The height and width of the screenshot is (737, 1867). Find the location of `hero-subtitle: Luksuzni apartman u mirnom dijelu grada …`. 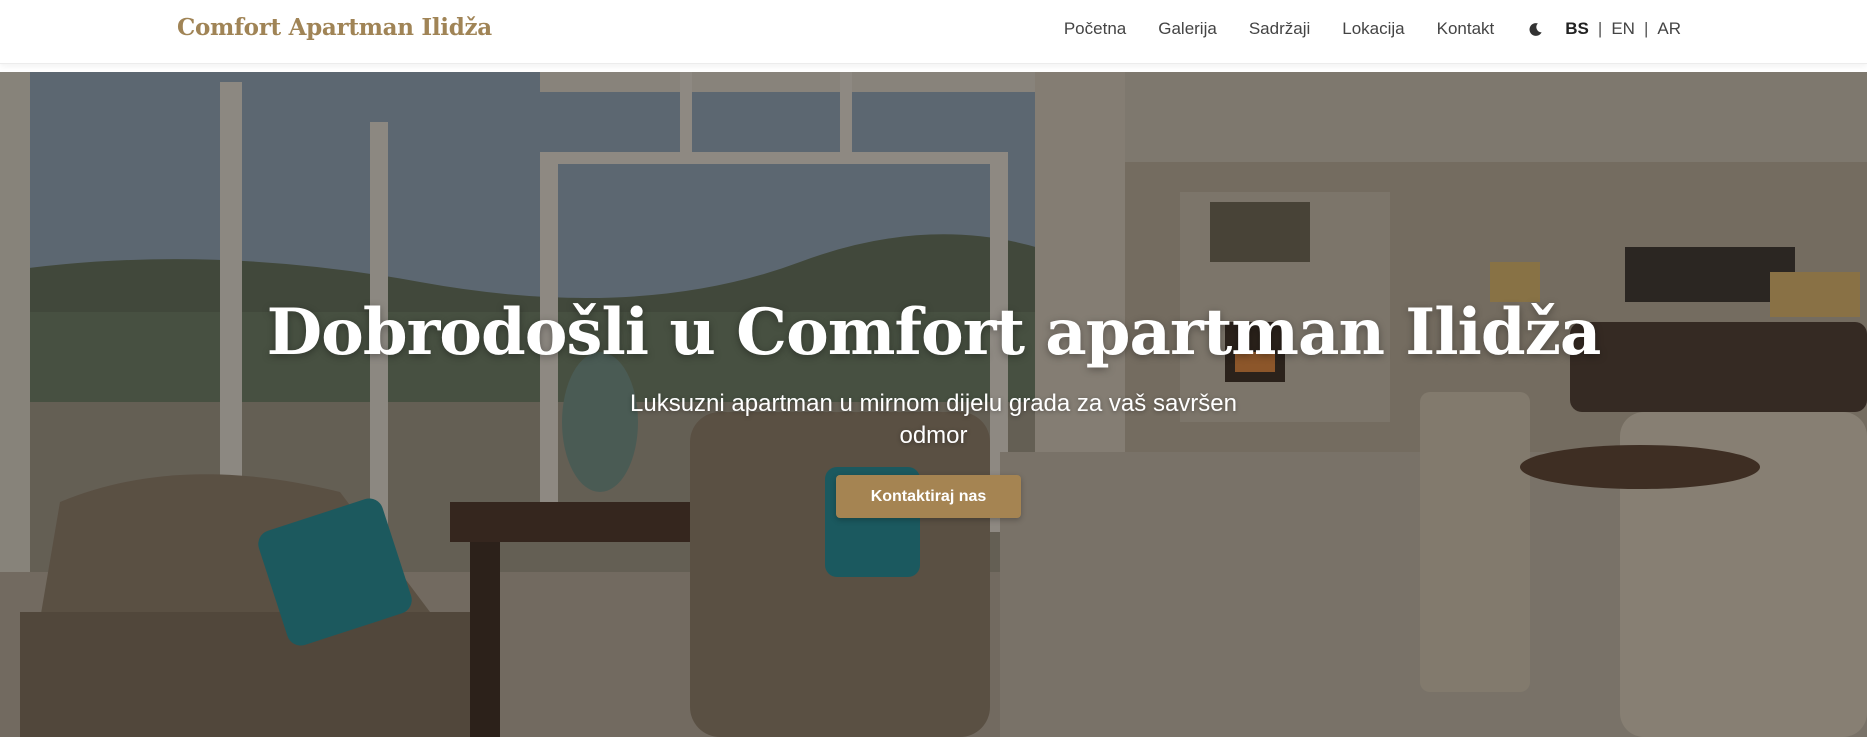

hero-subtitle: Luksuzni apartman u mirnom dijelu grada … is located at coordinates (933, 419).